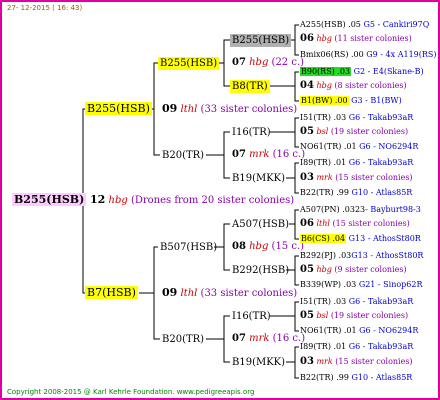 This screenshot has width=440, height=400. I want to click on g4-bot-5: B339(WP) .03 G21 - Sinop62R, so click(361, 285).